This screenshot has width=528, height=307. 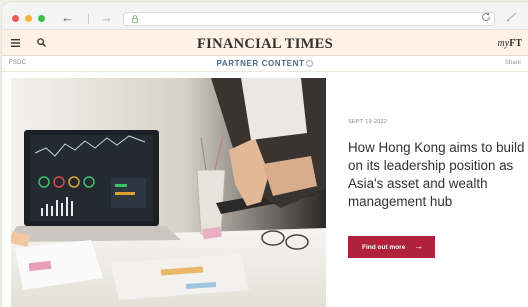 I want to click on find-out-more-button: Find out more →, so click(x=391, y=247).